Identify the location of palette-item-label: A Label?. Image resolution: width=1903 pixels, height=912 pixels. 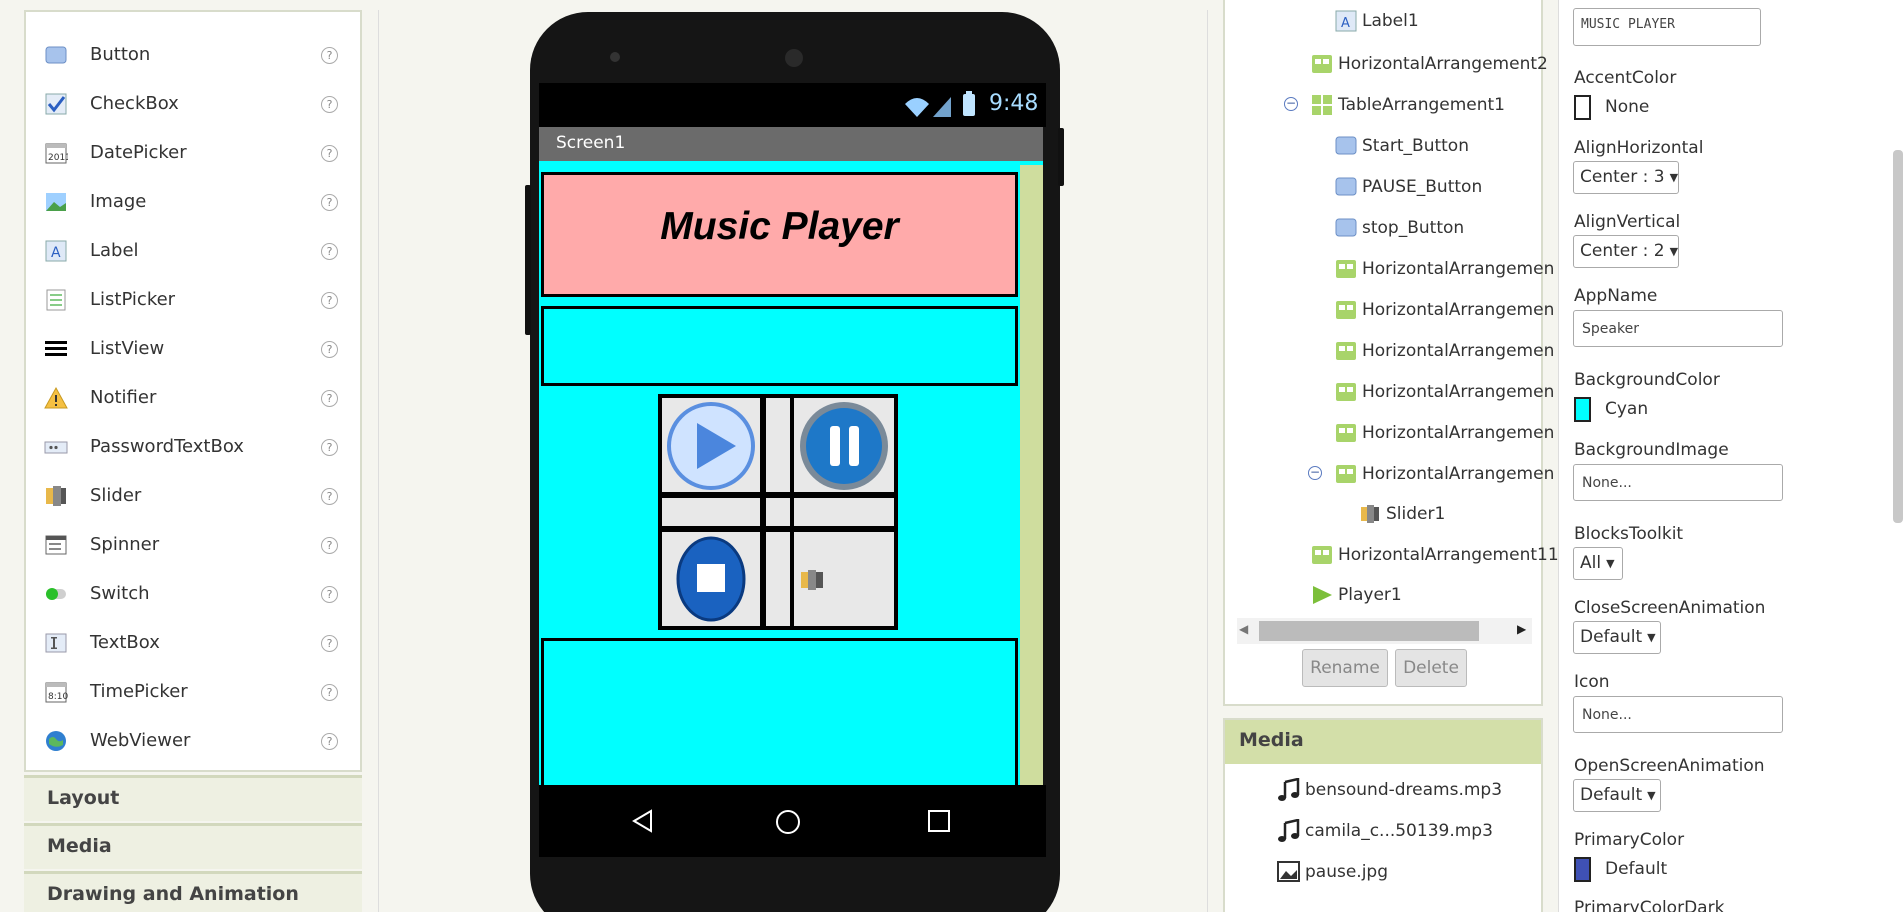
(193, 250).